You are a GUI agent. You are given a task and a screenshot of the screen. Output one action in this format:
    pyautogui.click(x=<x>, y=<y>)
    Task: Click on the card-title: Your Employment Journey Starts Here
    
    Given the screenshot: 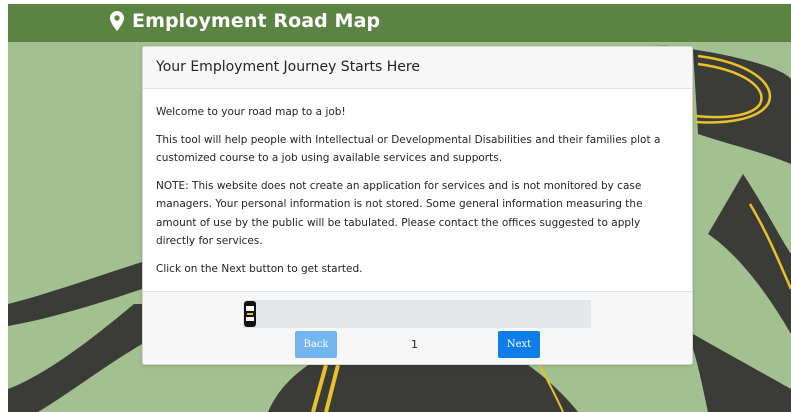 What is the action you would take?
    pyautogui.click(x=288, y=67)
    